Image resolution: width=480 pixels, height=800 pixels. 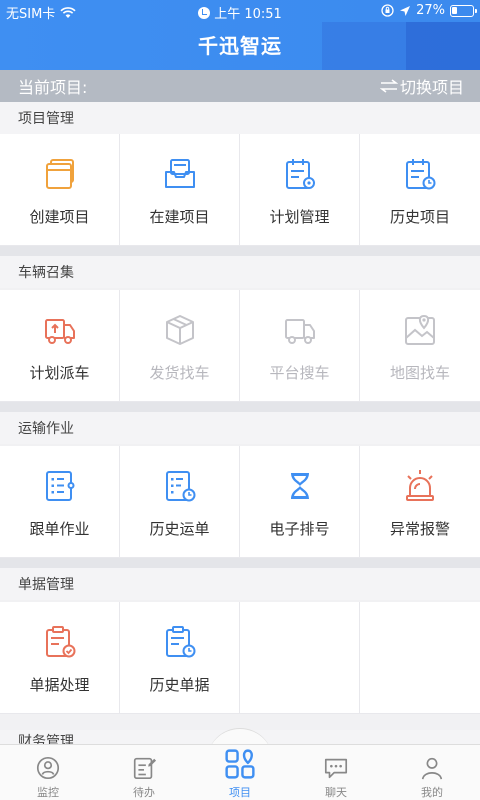 I want to click on plan-management-button: 计划管理, so click(x=300, y=190).